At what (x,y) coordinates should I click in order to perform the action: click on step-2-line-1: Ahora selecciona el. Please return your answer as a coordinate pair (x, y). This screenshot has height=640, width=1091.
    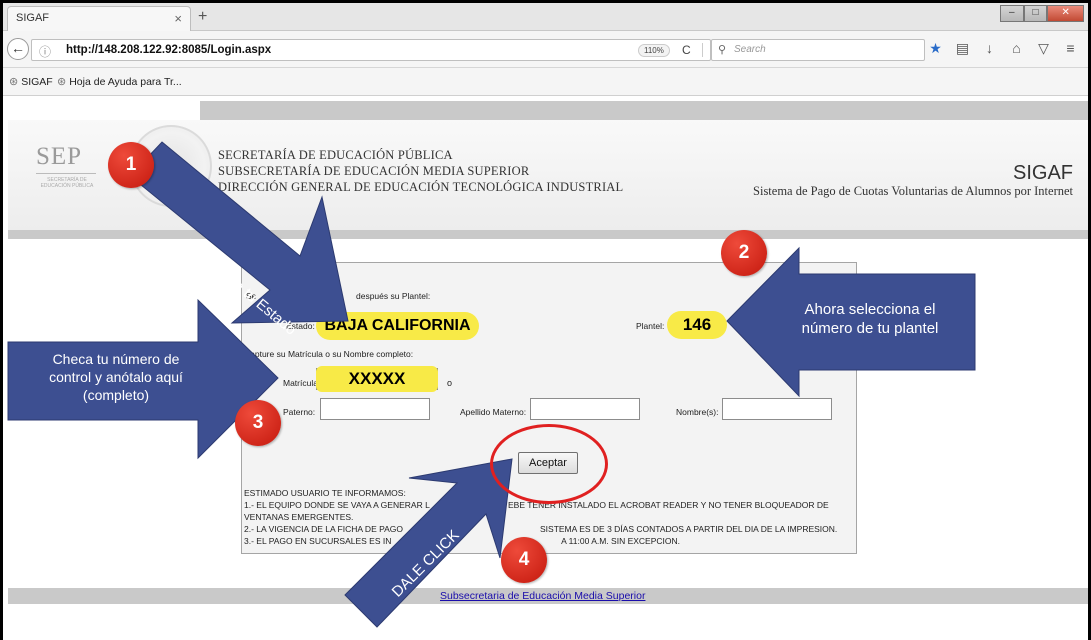
    Looking at the image, I should click on (870, 309).